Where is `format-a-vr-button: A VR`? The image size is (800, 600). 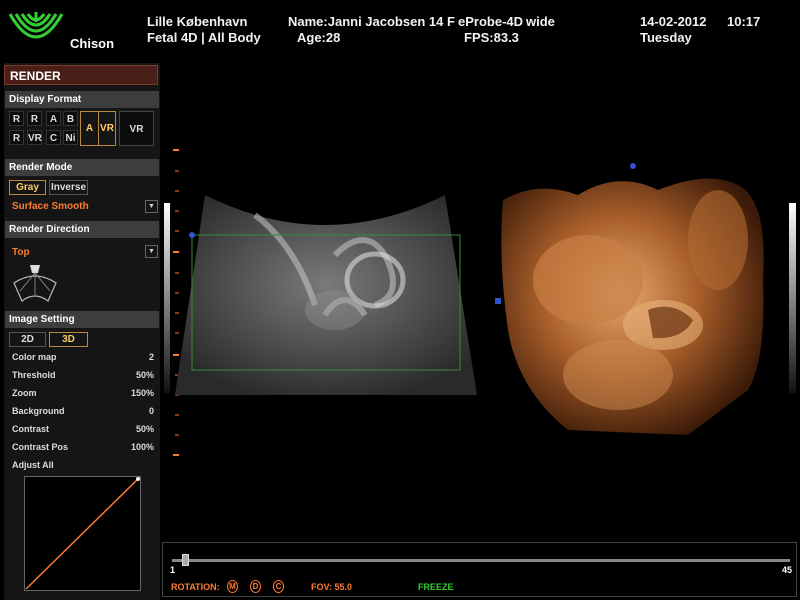 format-a-vr-button: A VR is located at coordinates (98, 128).